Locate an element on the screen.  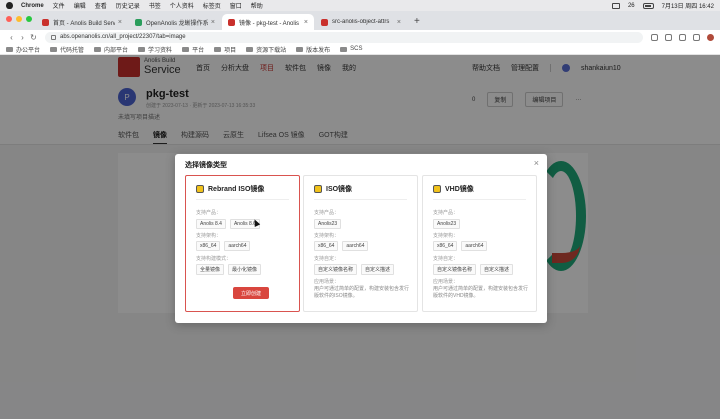
browser-tab-openanolis: OpenAnolis 龙蜥操作系统开源社区 × is located at coordinates (175, 22).